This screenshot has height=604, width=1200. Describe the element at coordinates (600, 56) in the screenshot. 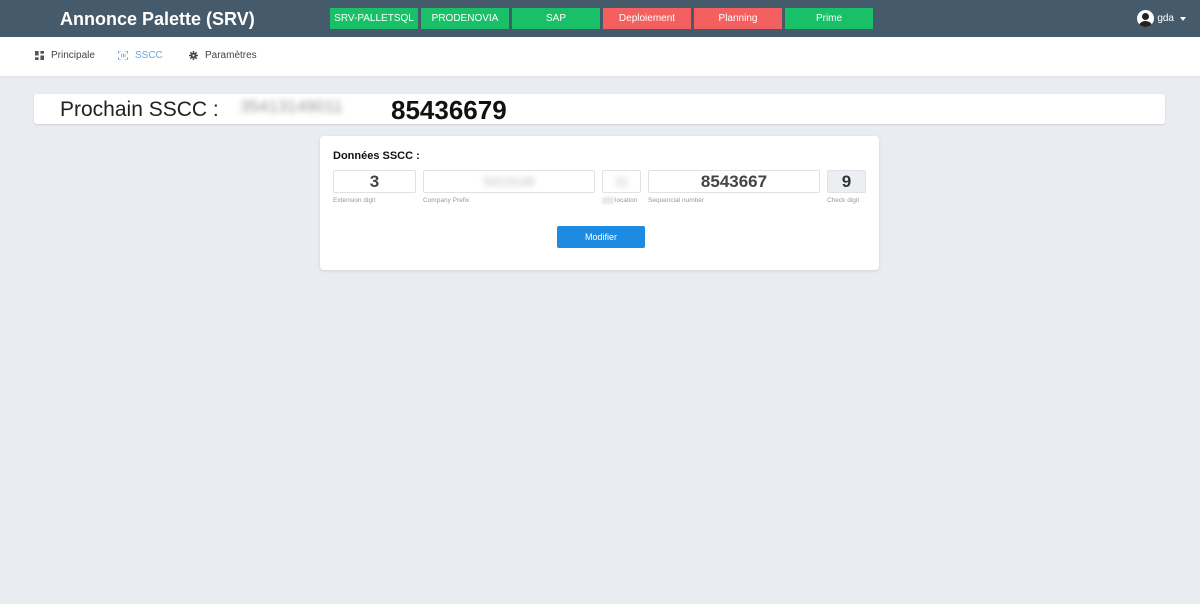

I see `sub-navigation: Principale SSCC Paramètres` at that location.